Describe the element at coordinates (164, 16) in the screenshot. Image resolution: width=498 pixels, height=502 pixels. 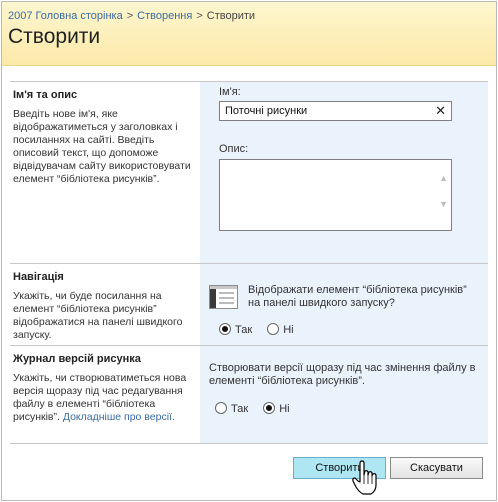
I see `breadcrumb-link-create: Створення` at that location.